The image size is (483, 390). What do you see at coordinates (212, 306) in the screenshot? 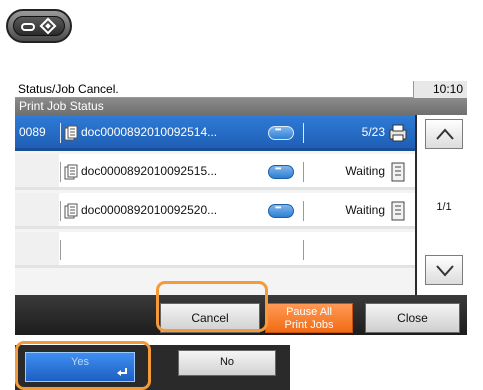
I see `cancel-highlight` at bounding box center [212, 306].